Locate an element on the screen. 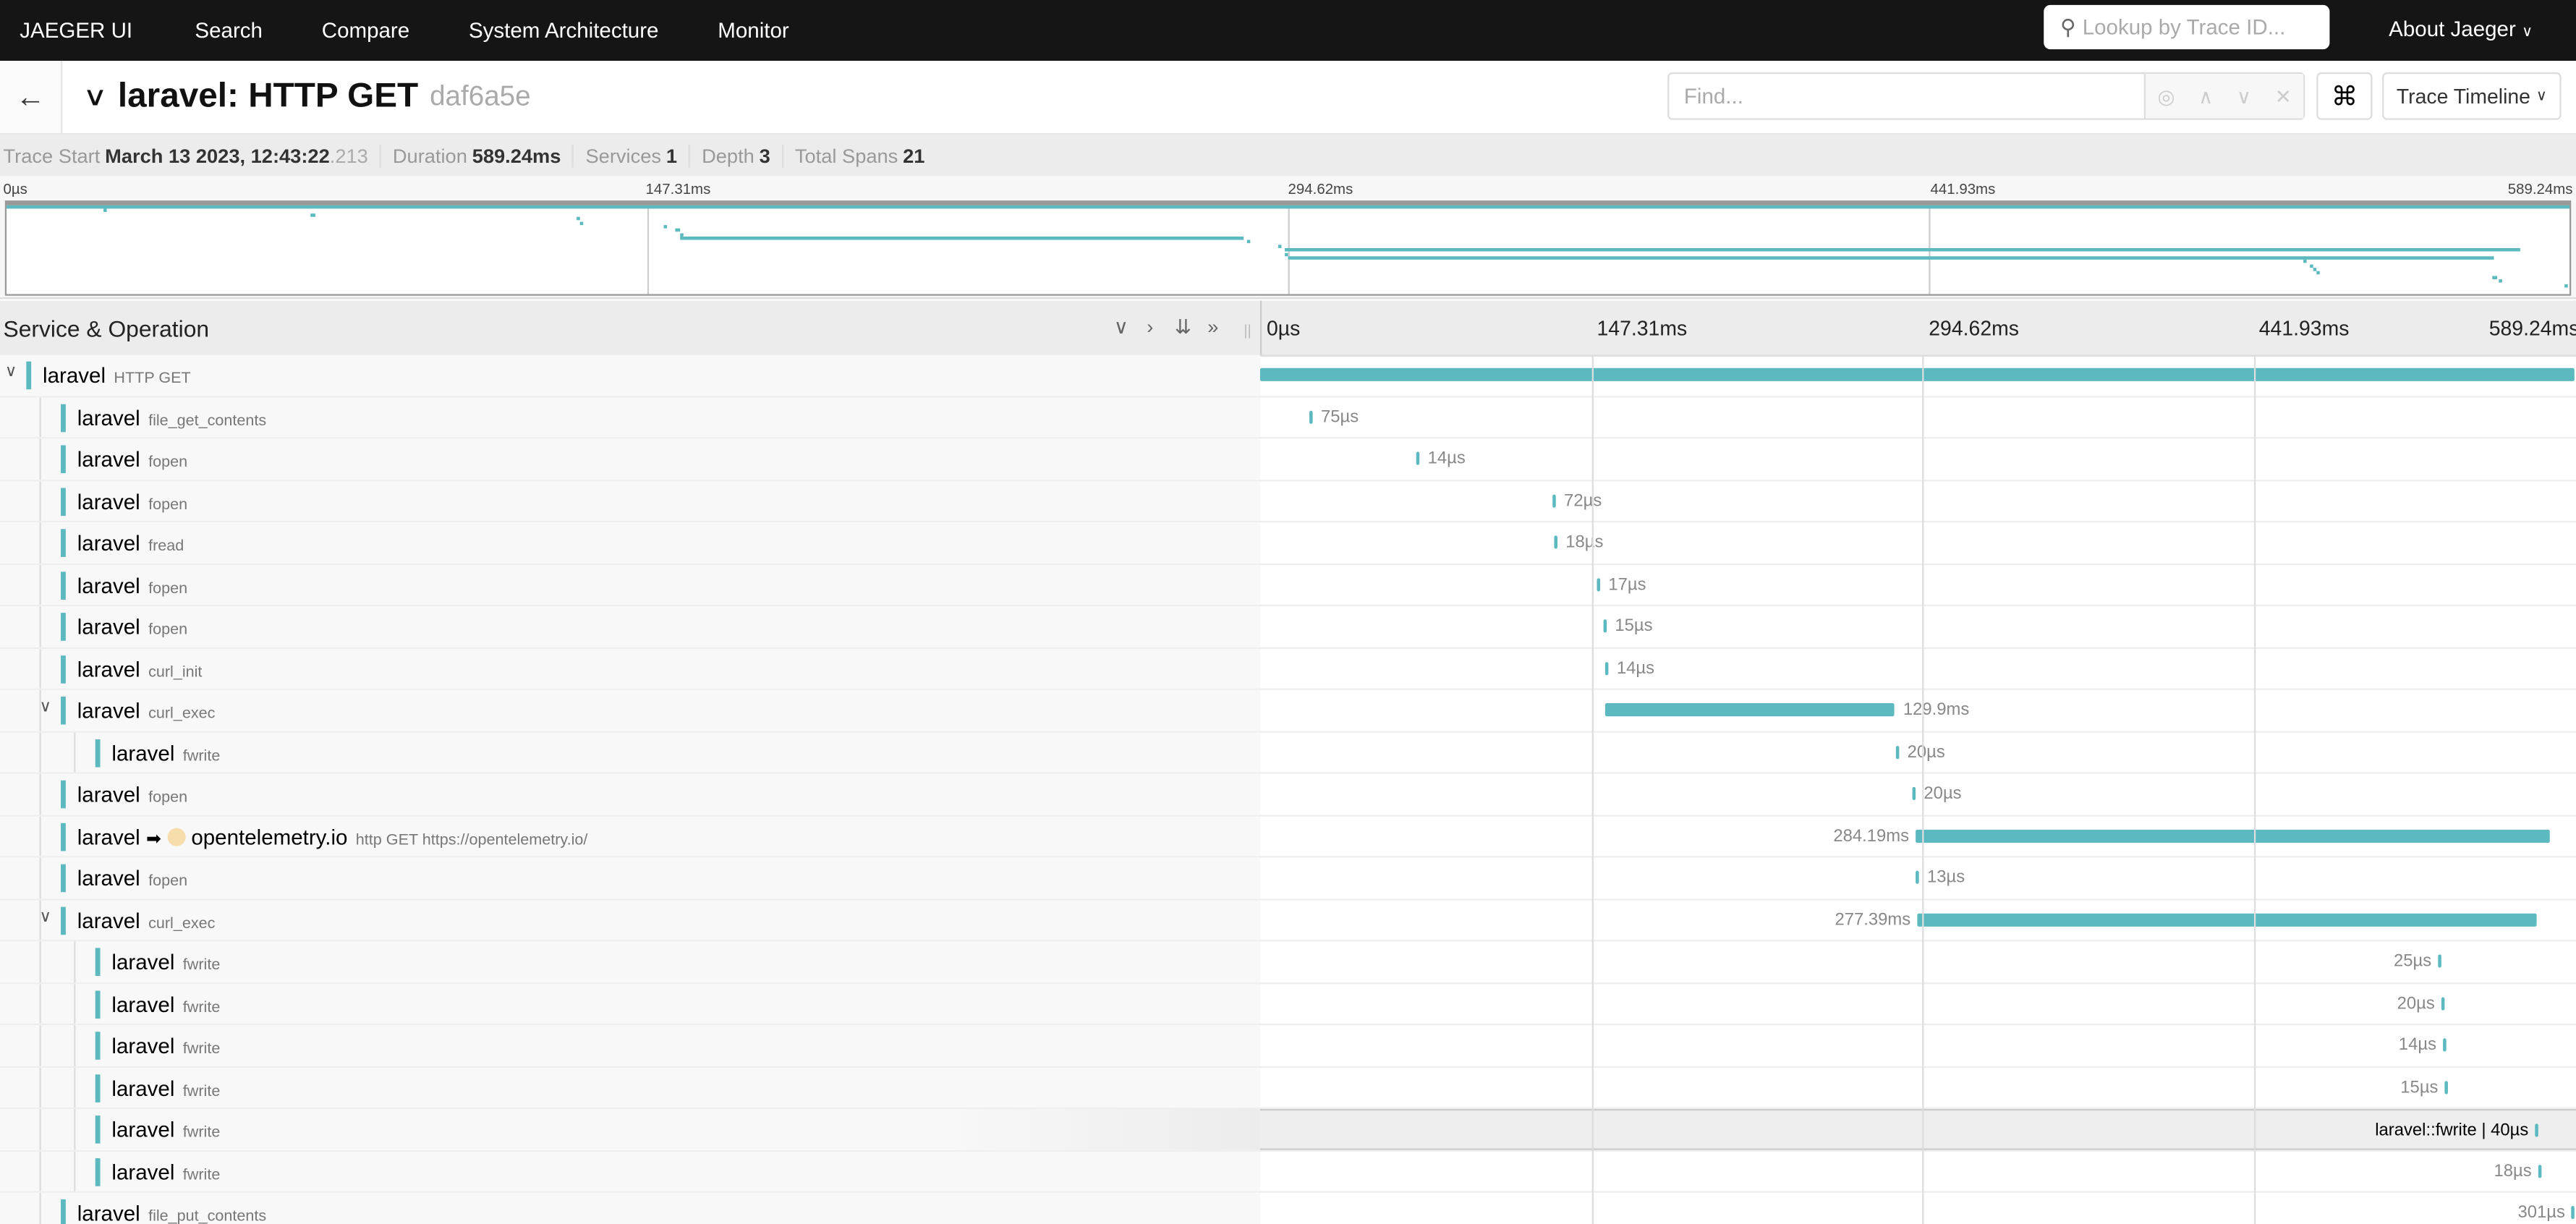 The height and width of the screenshot is (1224, 2576). nav-compare: Compare is located at coordinates (365, 31).